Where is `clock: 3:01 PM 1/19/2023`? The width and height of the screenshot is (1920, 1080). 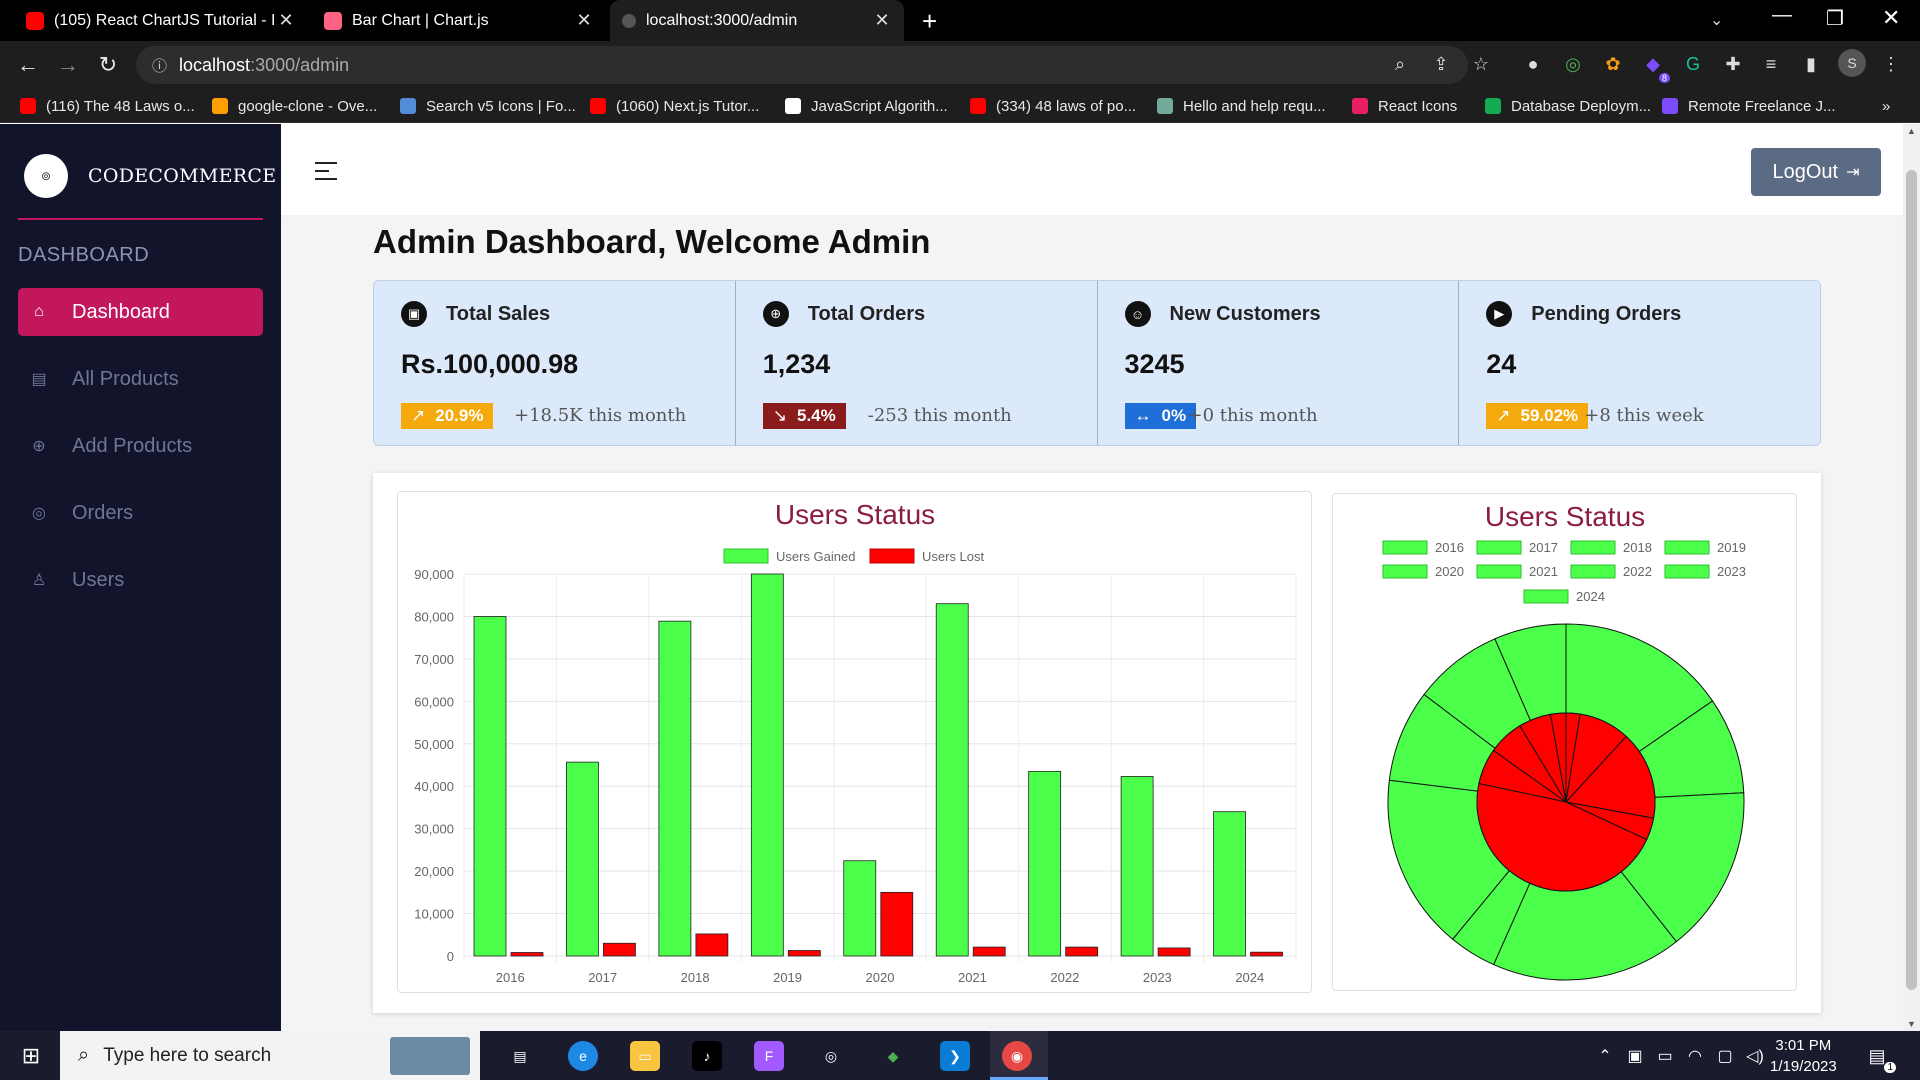 clock: 3:01 PM 1/19/2023 is located at coordinates (1803, 1056).